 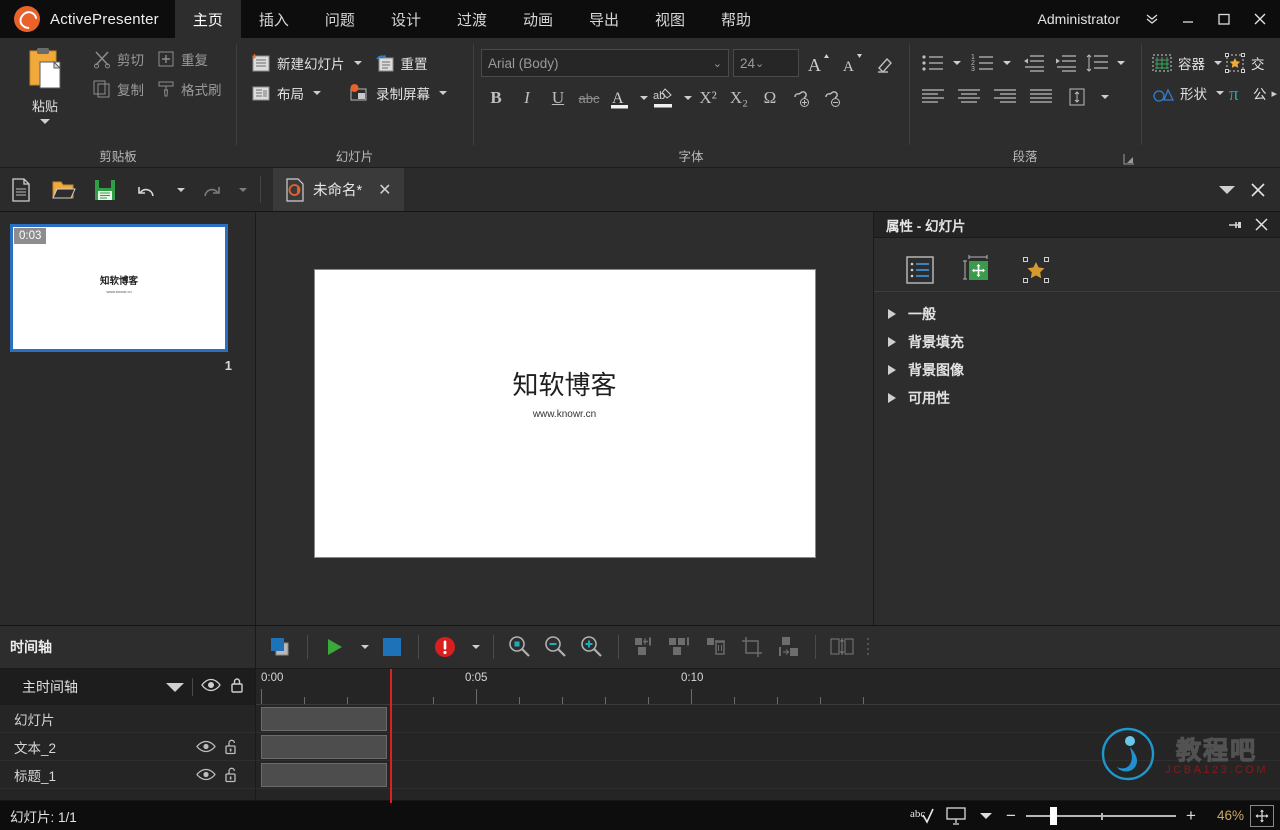 I want to click on font-name-combobox: Arial (Body) ⌄, so click(x=605, y=63).